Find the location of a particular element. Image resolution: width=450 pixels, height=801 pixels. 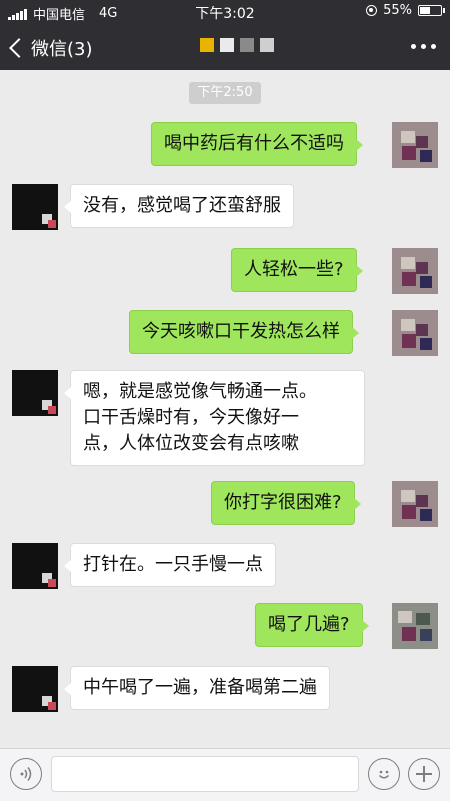

message-text: 打针在。一只手慢一点 is located at coordinates (173, 564).